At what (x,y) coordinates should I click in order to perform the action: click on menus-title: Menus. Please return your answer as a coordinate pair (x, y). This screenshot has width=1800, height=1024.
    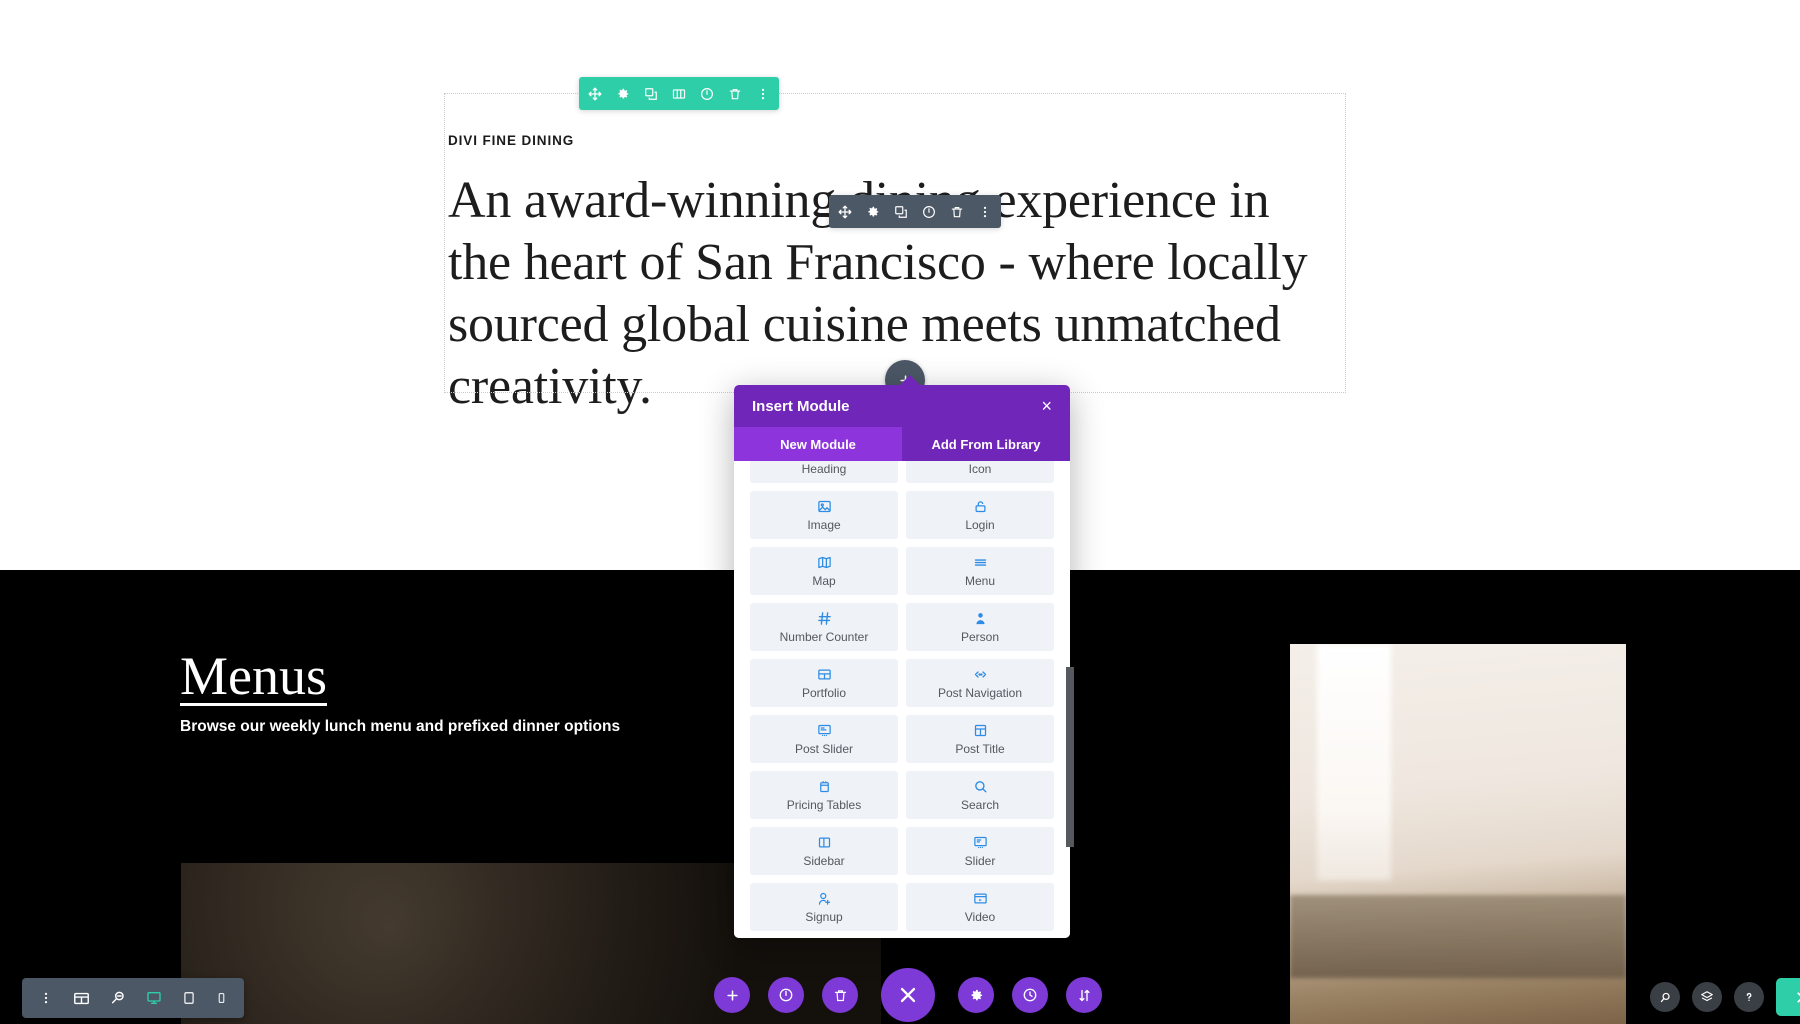
    Looking at the image, I should click on (253, 676).